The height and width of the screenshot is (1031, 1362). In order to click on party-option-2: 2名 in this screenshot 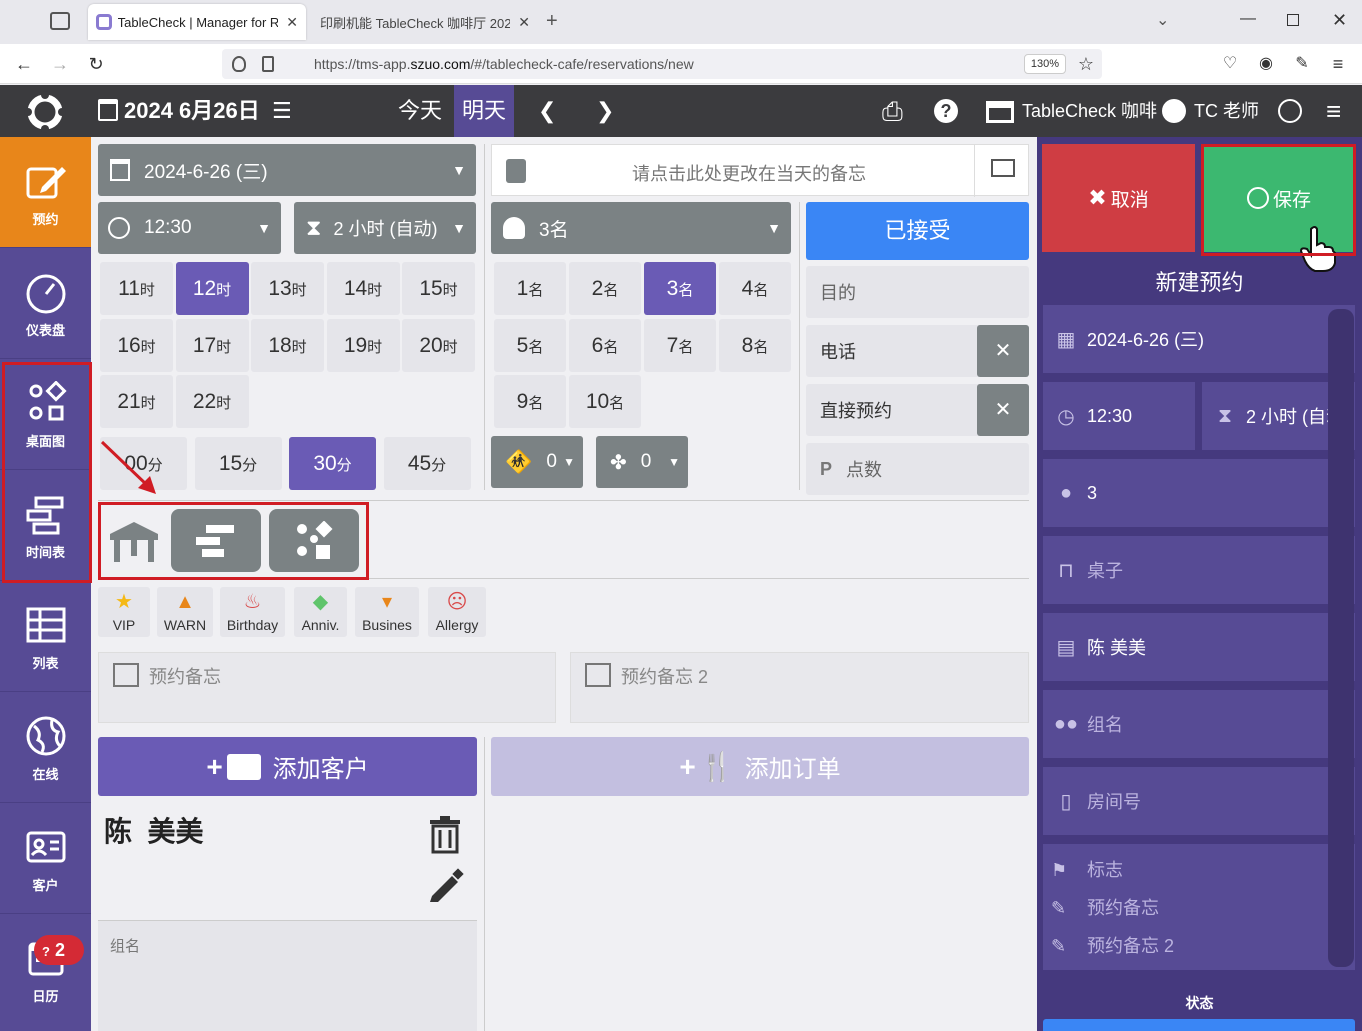, I will do `click(605, 288)`.